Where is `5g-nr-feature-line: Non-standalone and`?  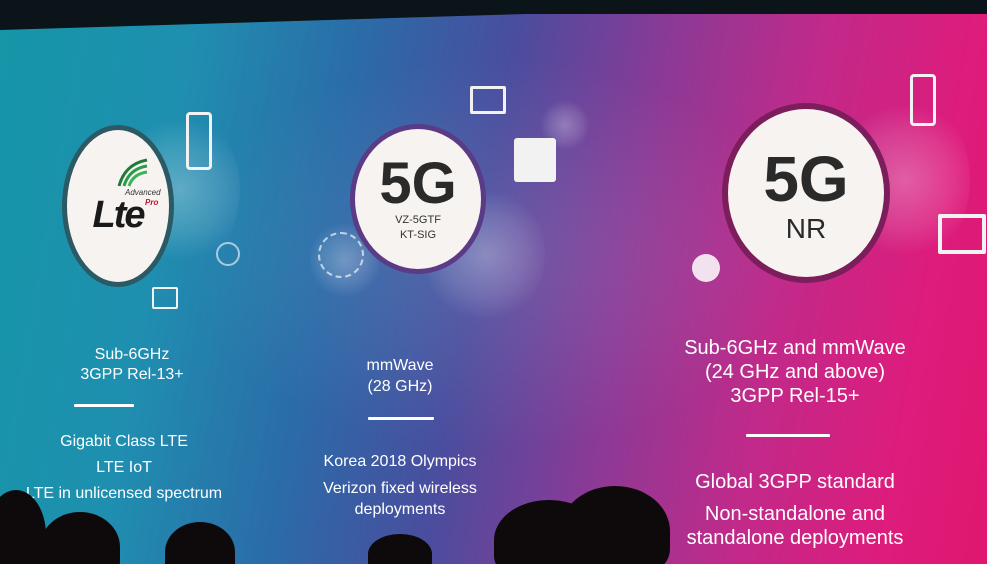 5g-nr-feature-line: Non-standalone and is located at coordinates (795, 514).